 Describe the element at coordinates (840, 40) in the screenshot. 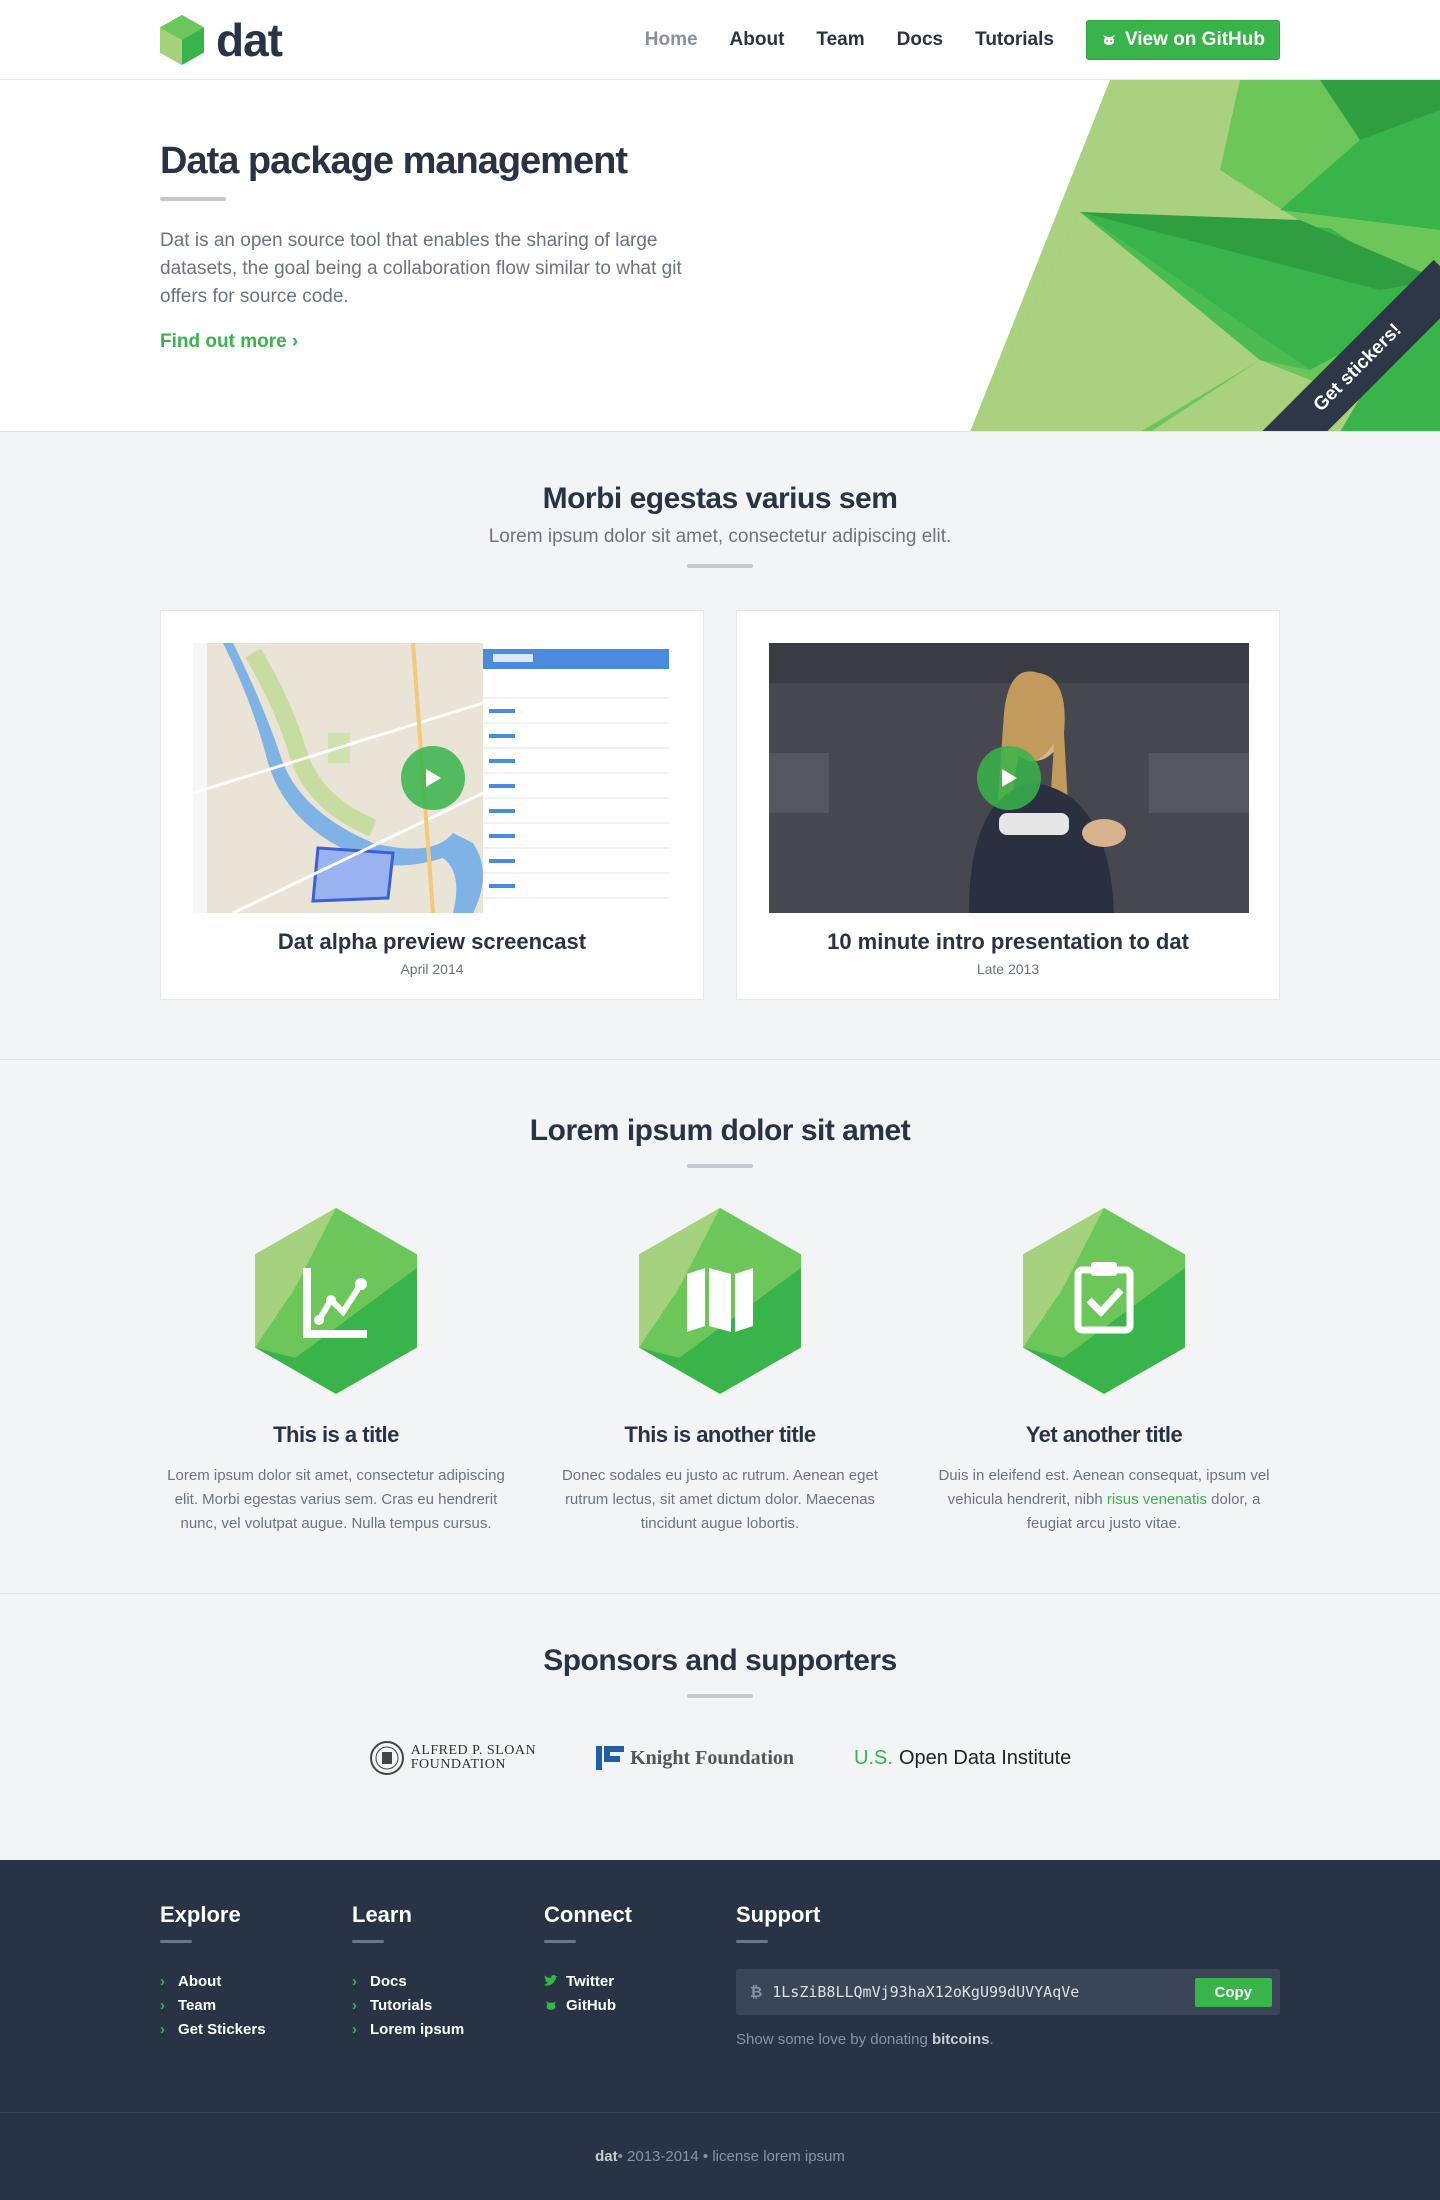

I see `nav-team: Team` at that location.